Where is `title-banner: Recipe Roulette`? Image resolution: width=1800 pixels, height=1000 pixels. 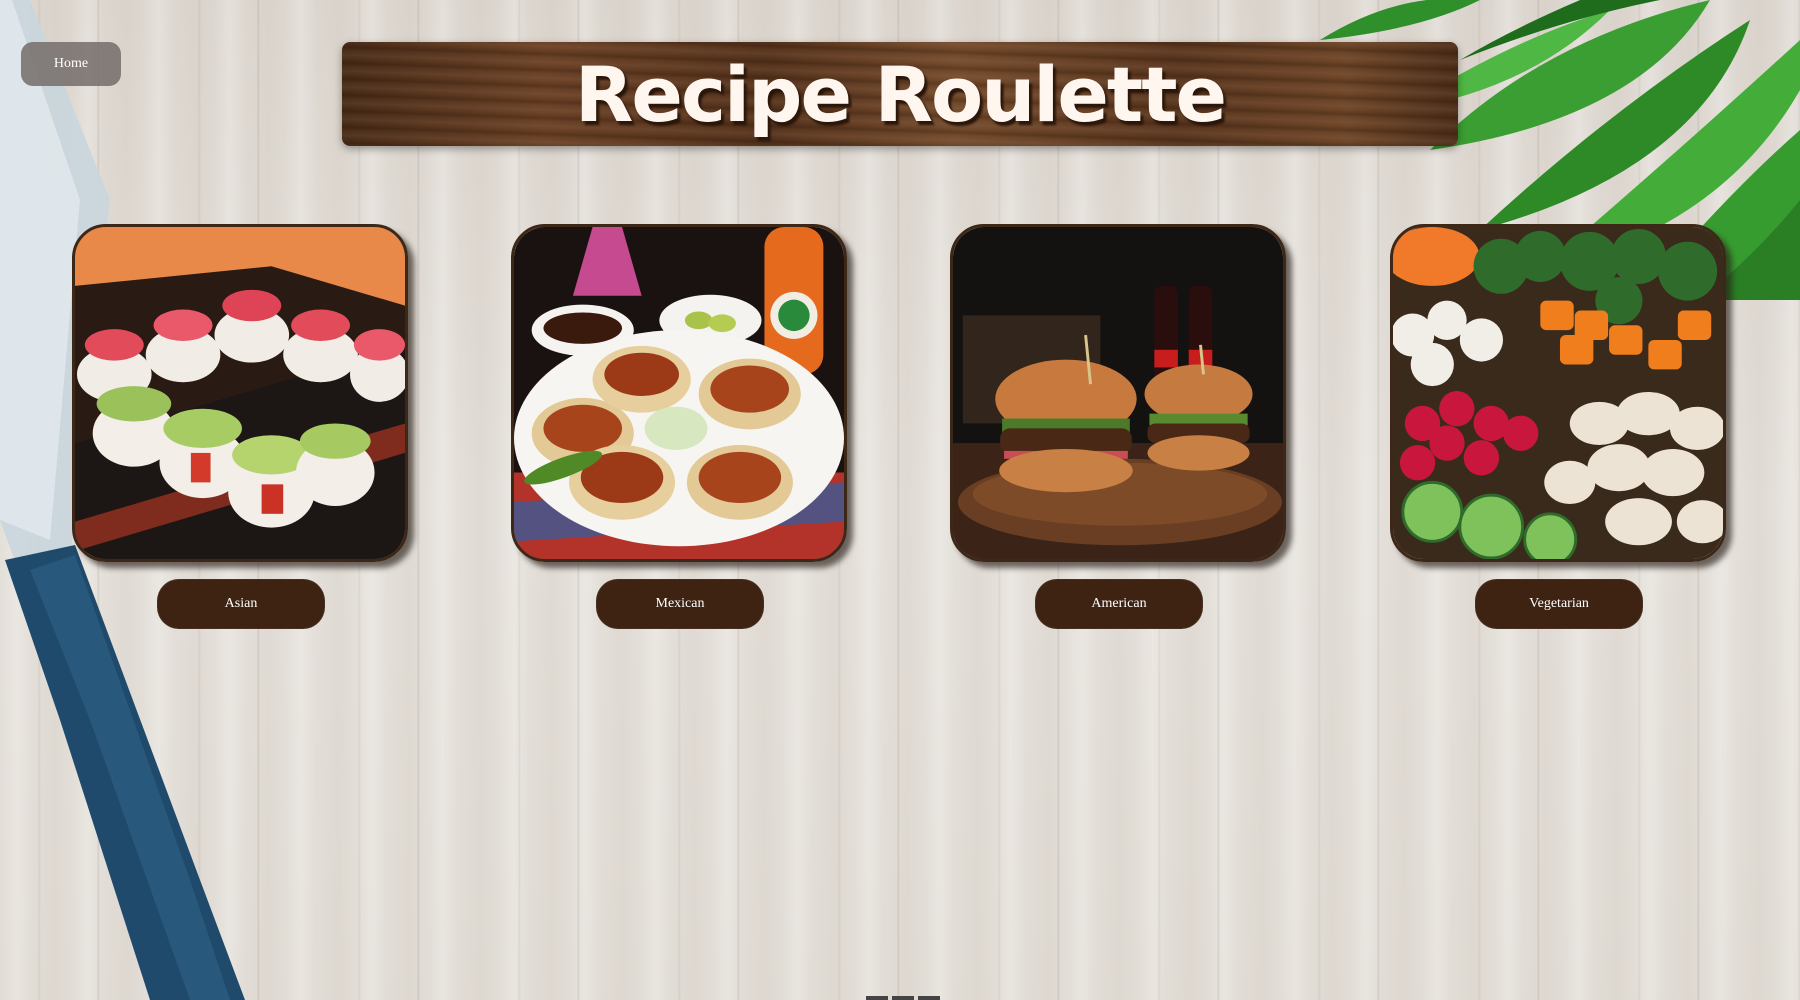
title-banner: Recipe Roulette is located at coordinates (900, 94).